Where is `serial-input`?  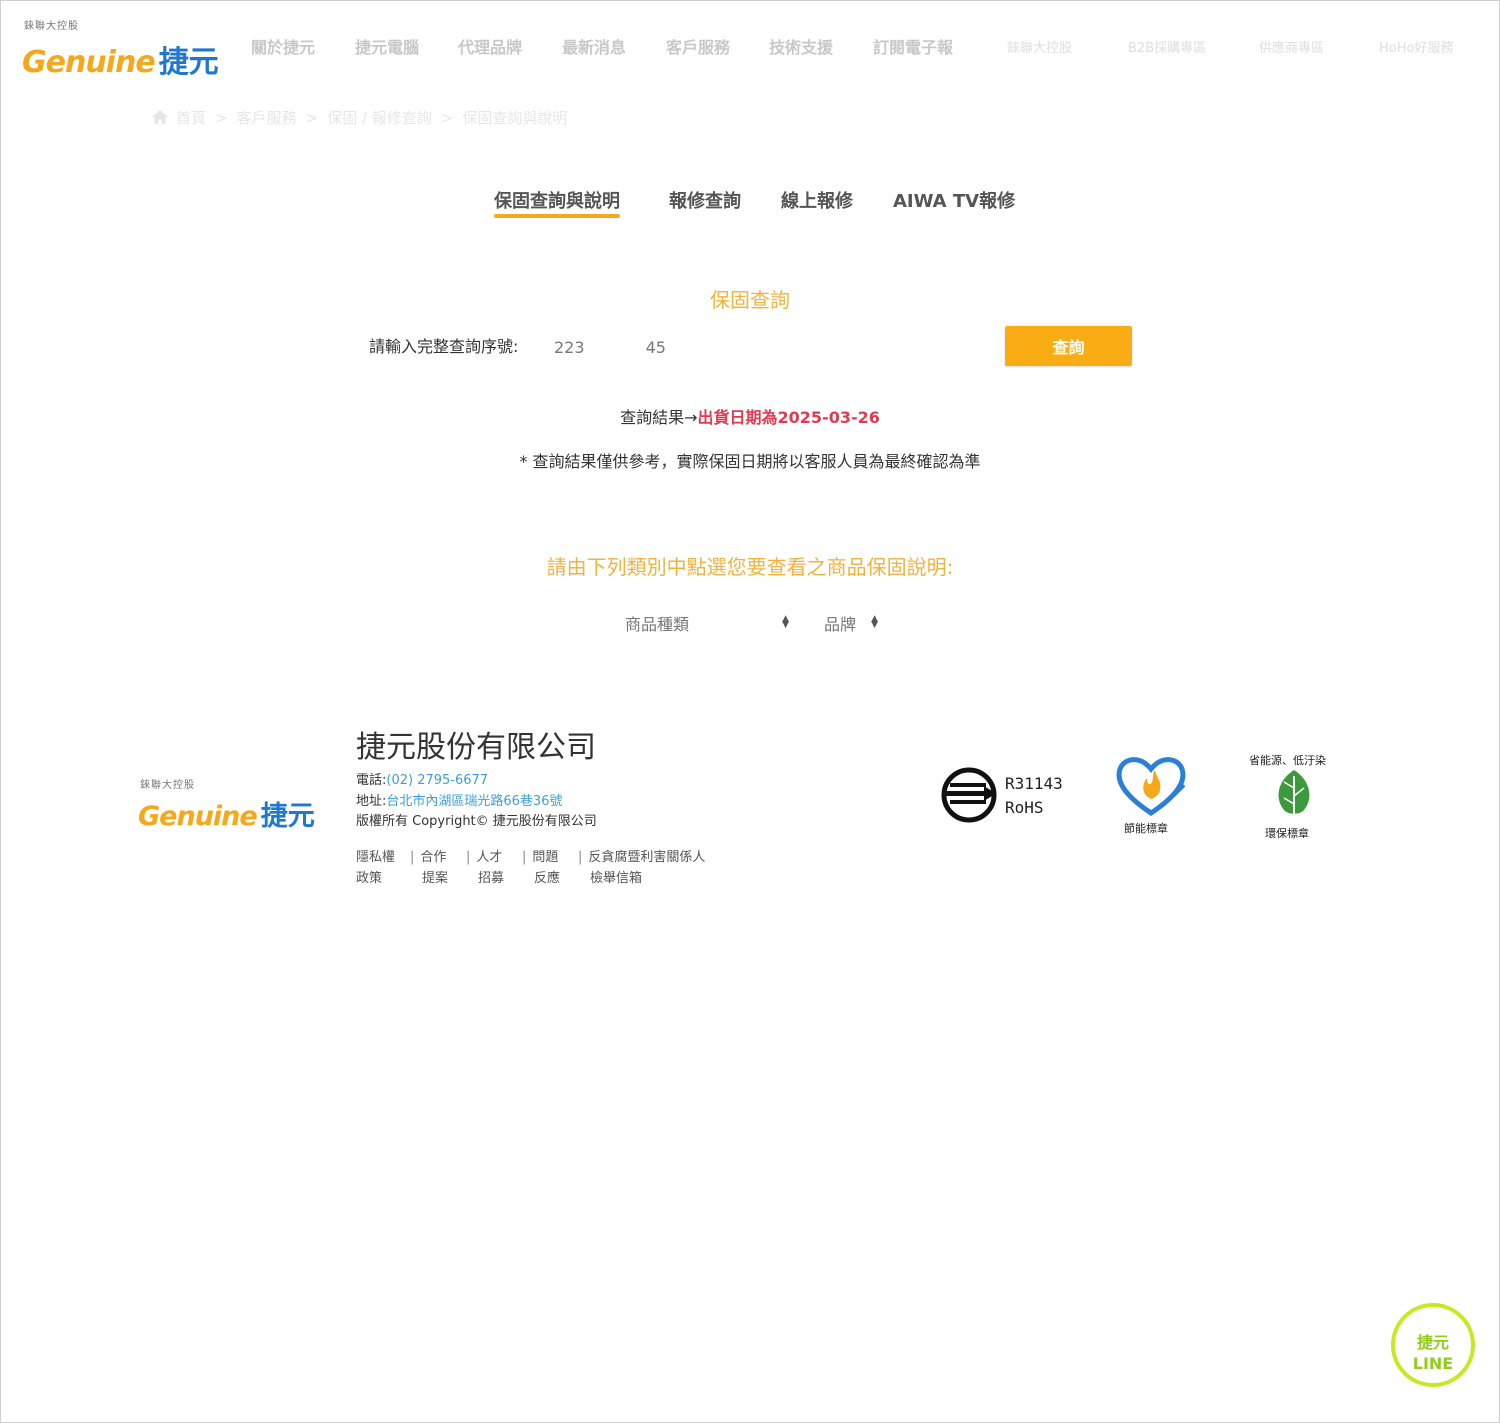 serial-input is located at coordinates (769, 347).